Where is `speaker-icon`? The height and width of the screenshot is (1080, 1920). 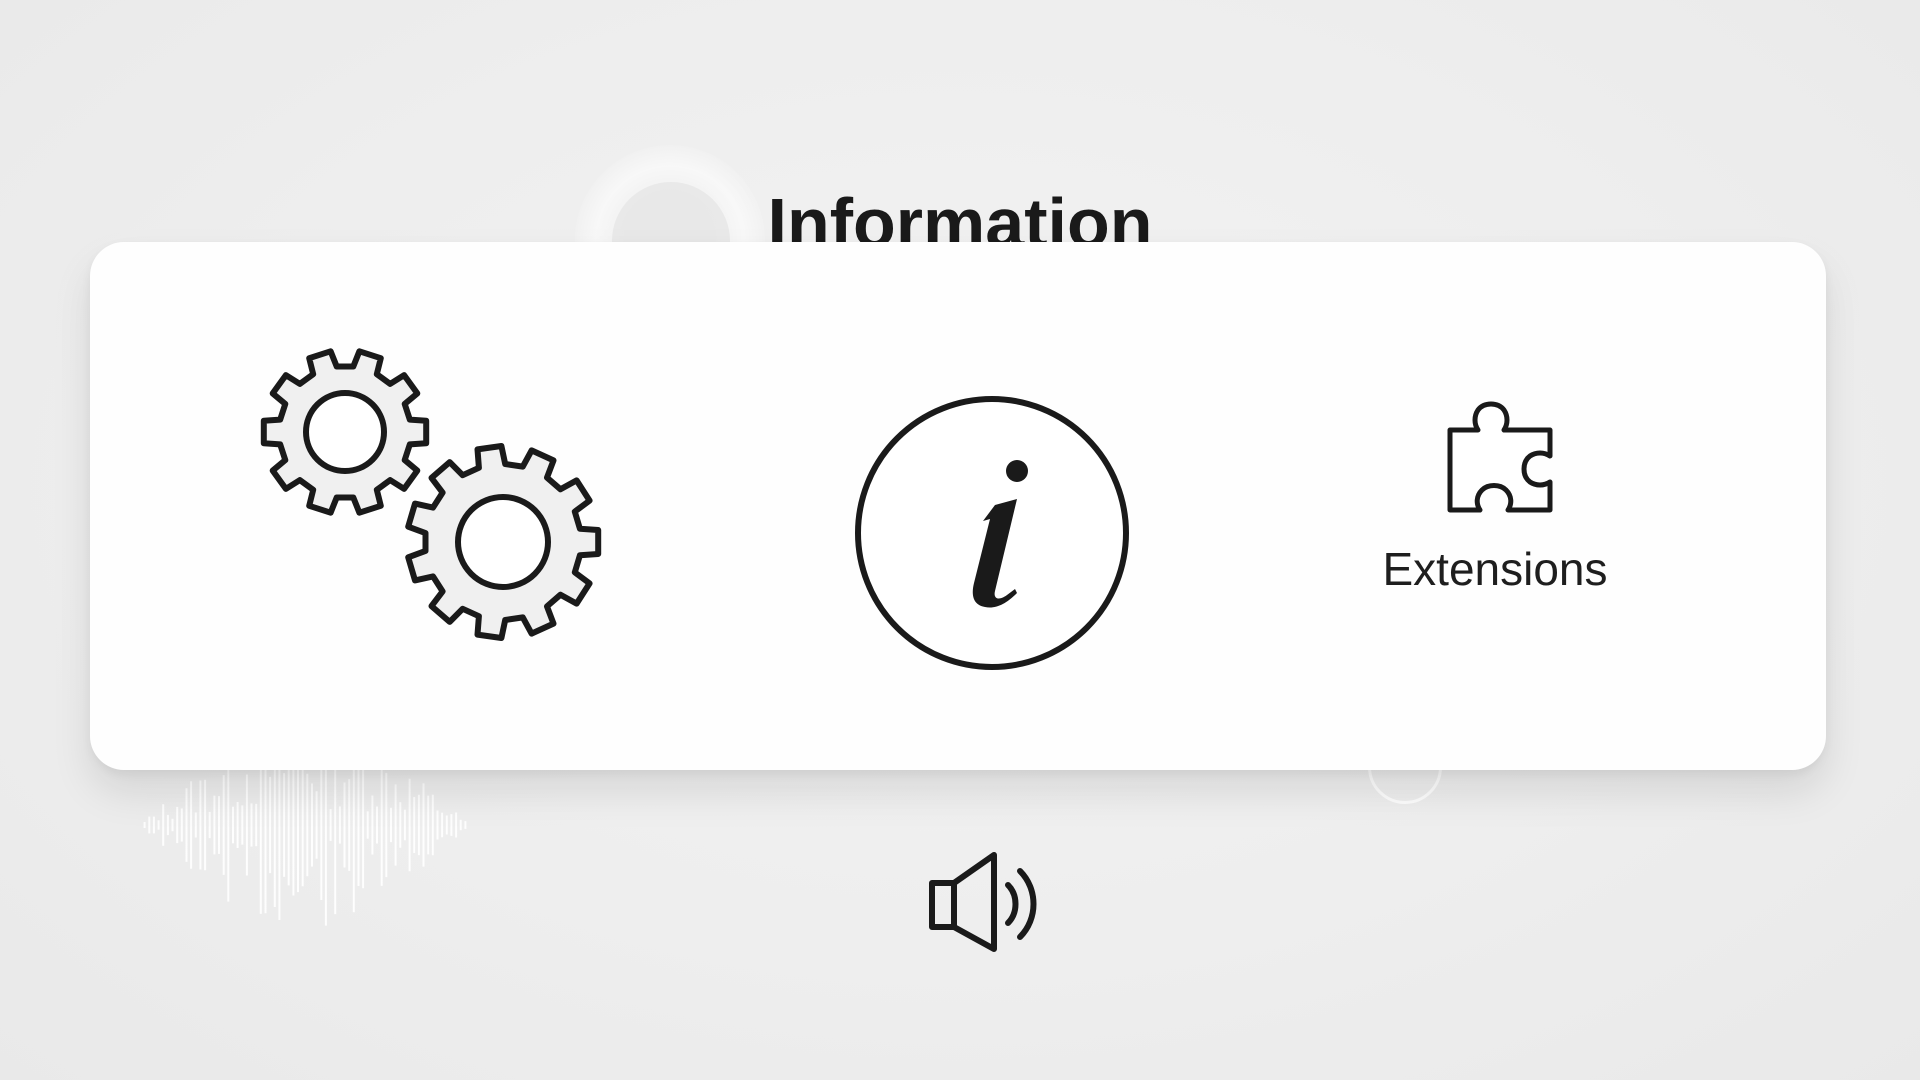 speaker-icon is located at coordinates (983, 902).